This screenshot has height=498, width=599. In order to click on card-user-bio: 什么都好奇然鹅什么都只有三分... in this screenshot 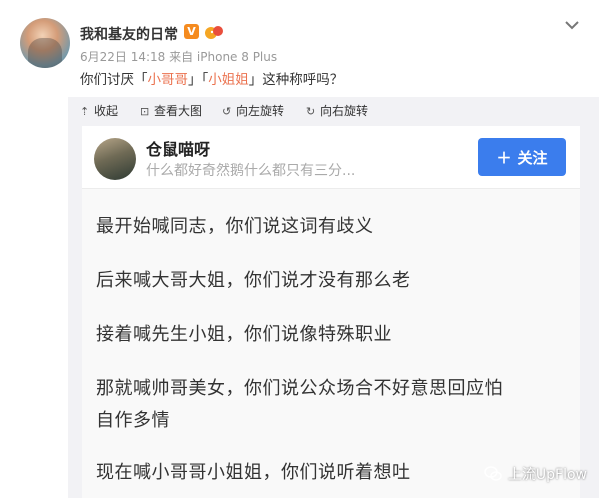, I will do `click(251, 171)`.